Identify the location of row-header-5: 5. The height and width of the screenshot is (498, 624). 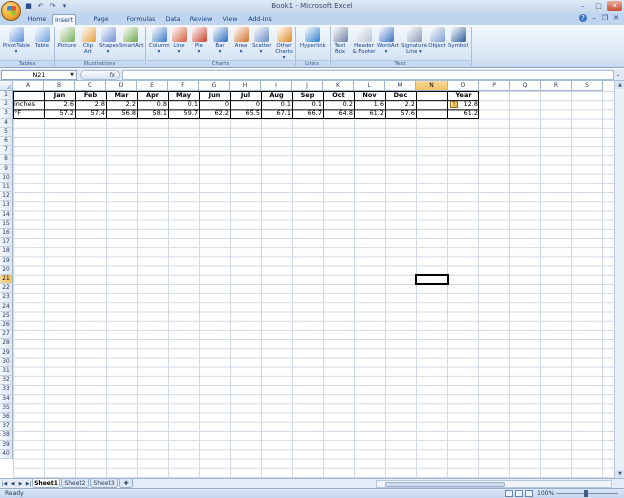
(6, 132).